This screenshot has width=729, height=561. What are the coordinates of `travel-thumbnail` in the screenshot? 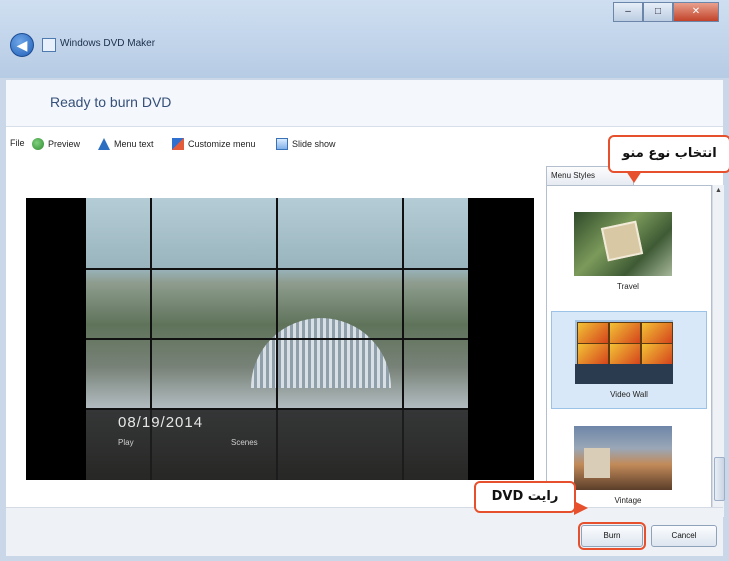 It's located at (623, 244).